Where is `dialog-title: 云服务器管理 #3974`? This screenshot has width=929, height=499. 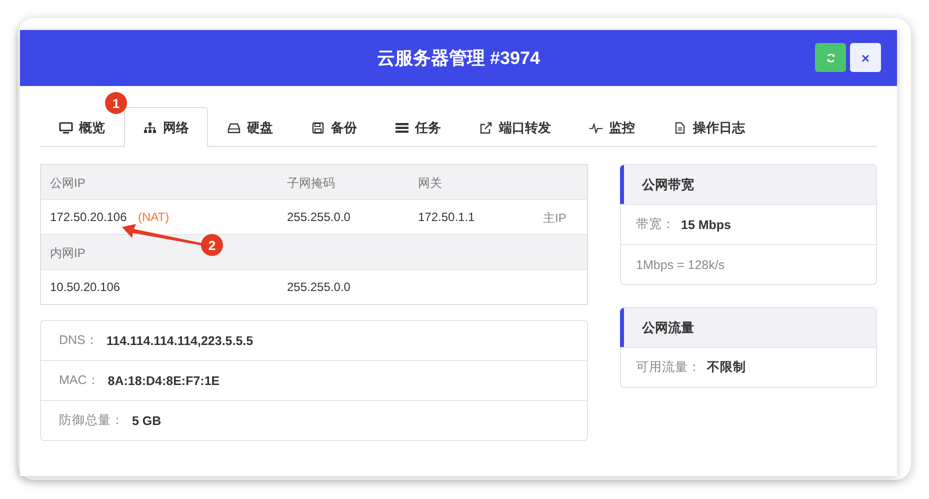 dialog-title: 云服务器管理 #3974 is located at coordinates (458, 58).